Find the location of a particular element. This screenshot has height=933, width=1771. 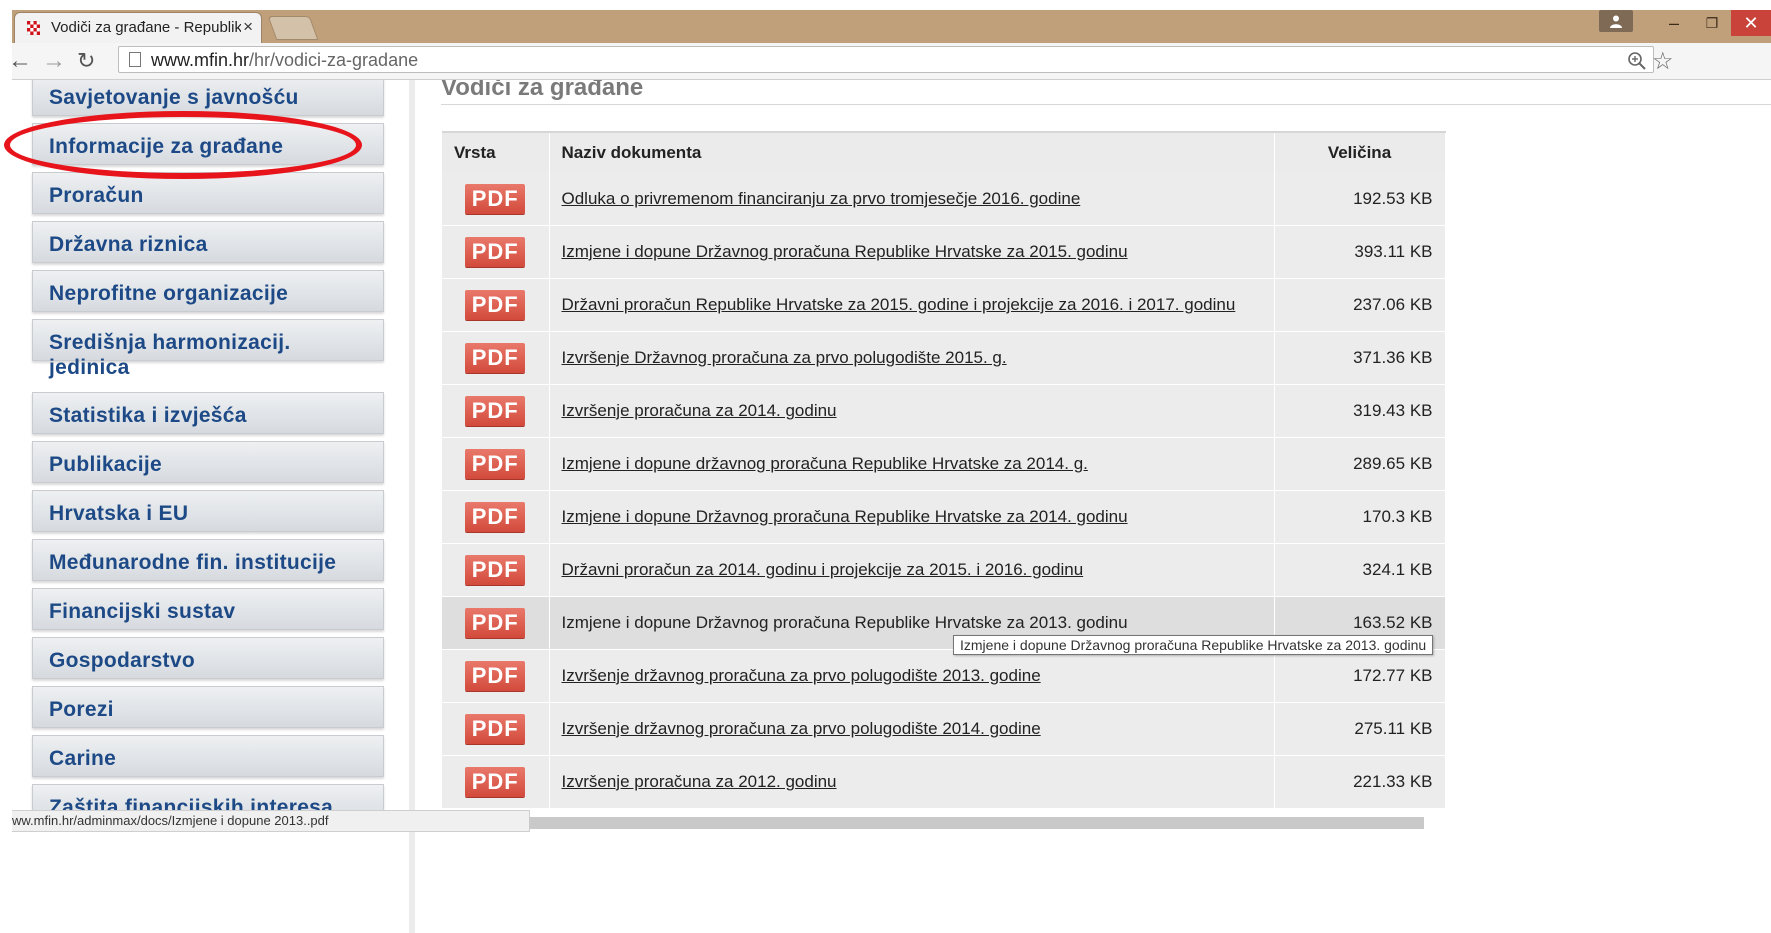

sidebar-item-drzavna-riznica: Državna riznica is located at coordinates (208, 242).